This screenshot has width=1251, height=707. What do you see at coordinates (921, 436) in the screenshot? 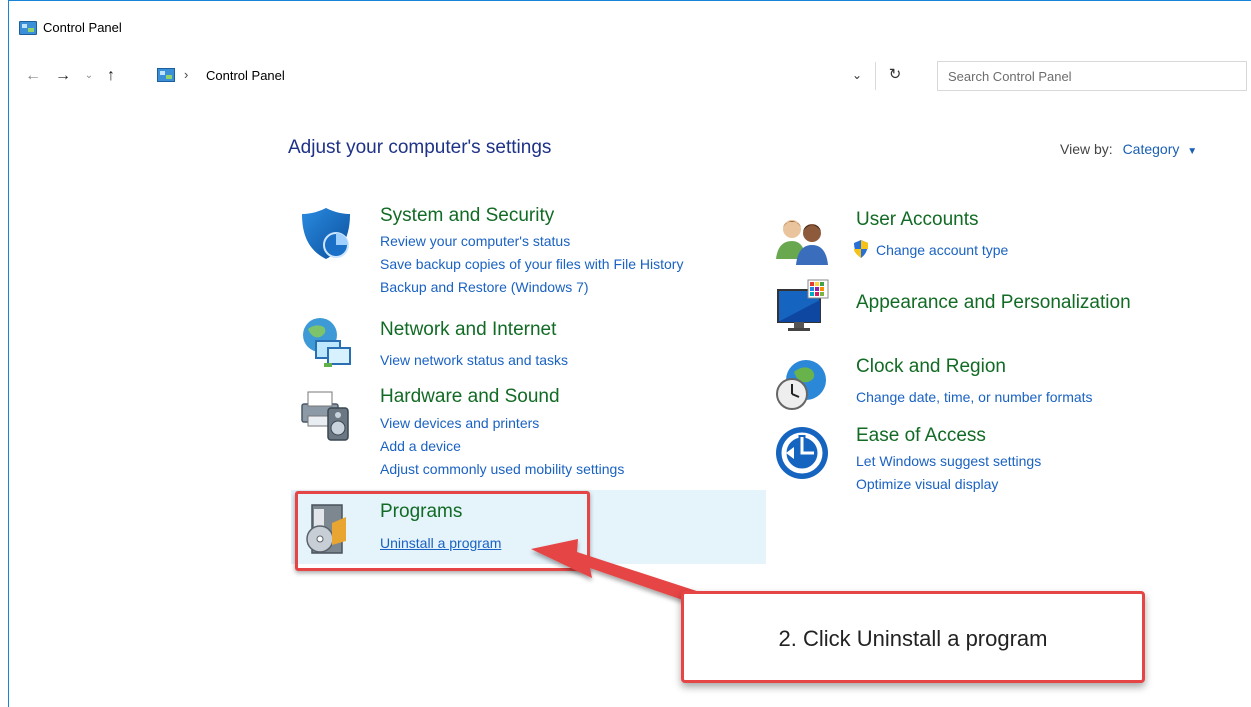
I see `ease-of-access-title: Ease of Access` at bounding box center [921, 436].